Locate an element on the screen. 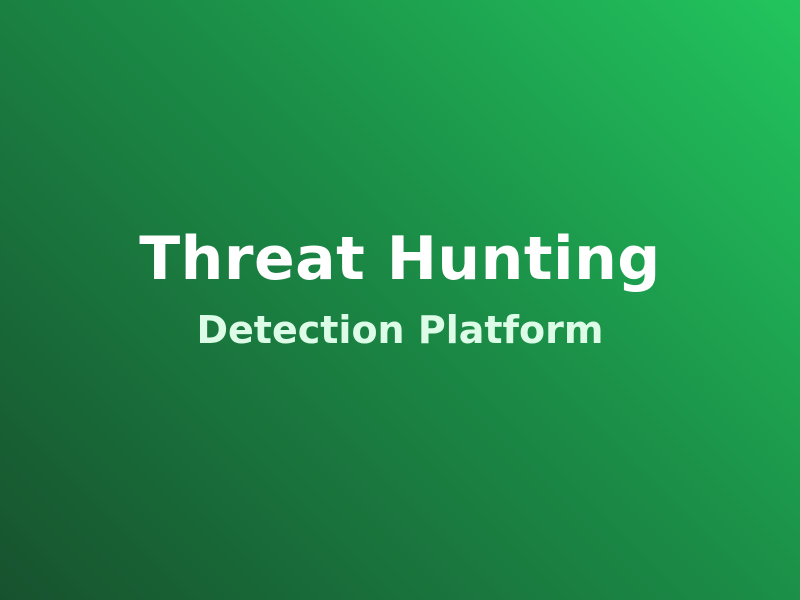 This screenshot has width=800, height=600. page-title: Threat Hunting is located at coordinates (400, 259).